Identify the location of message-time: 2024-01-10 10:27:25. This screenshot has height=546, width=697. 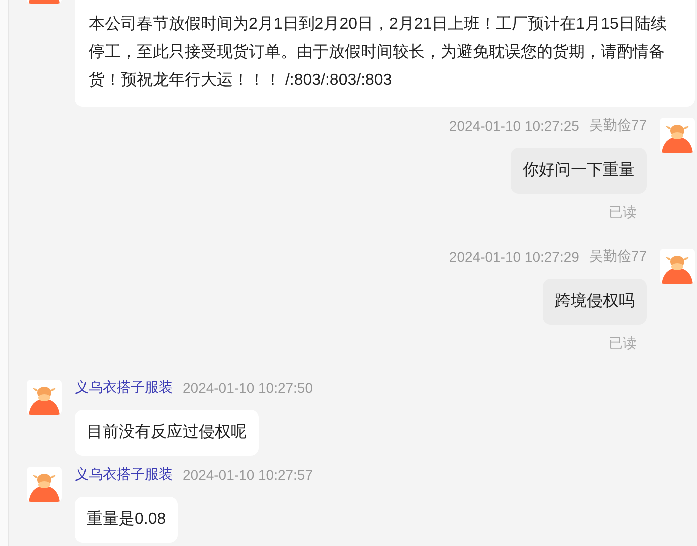
(514, 126).